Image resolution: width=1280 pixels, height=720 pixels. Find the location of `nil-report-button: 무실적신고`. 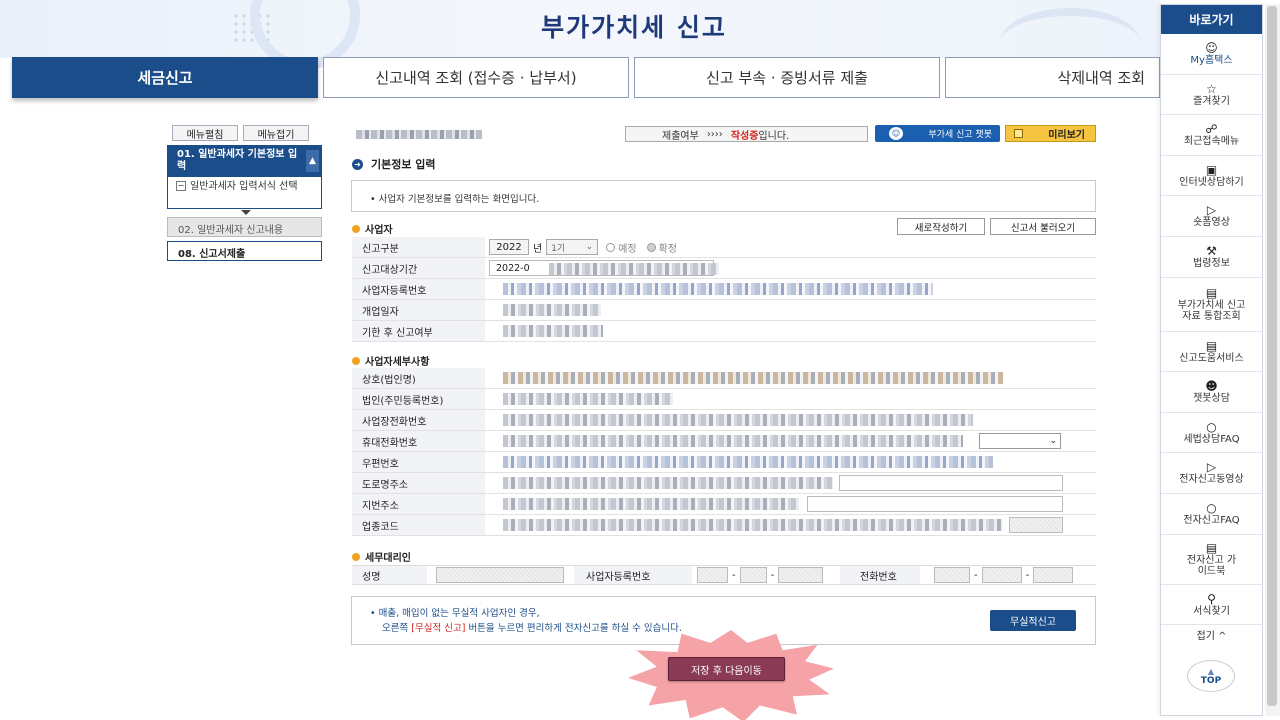

nil-report-button: 무실적신고 is located at coordinates (1033, 620).